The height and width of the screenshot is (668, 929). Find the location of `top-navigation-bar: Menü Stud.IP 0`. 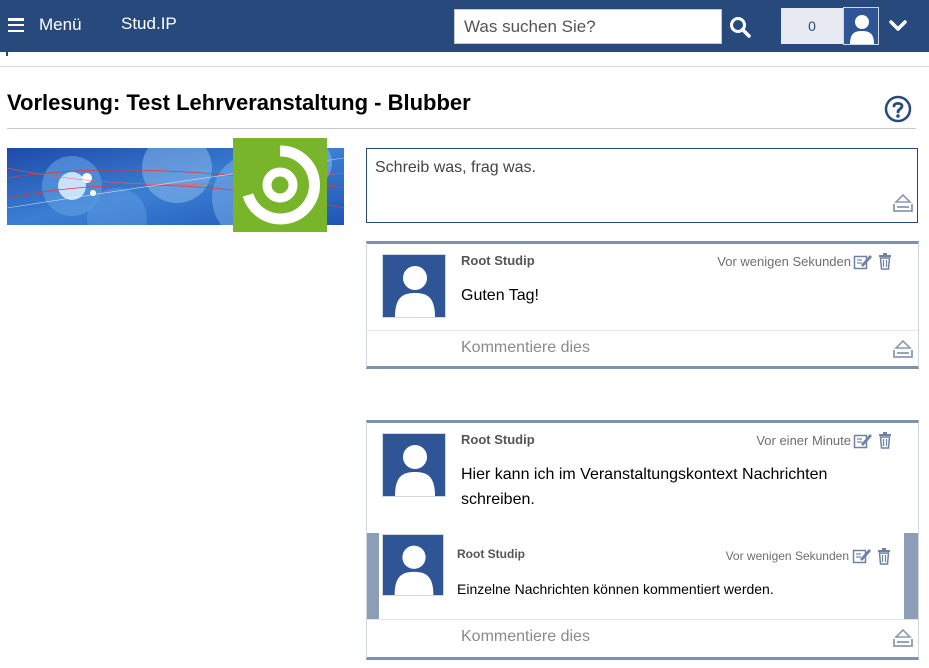

top-navigation-bar: Menü Stud.IP 0 is located at coordinates (464, 26).